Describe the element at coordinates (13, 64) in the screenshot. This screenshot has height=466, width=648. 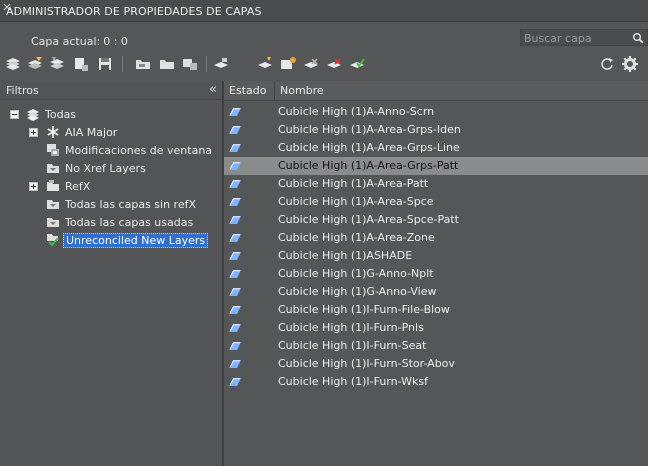
I see `new-property-filter-icon` at that location.